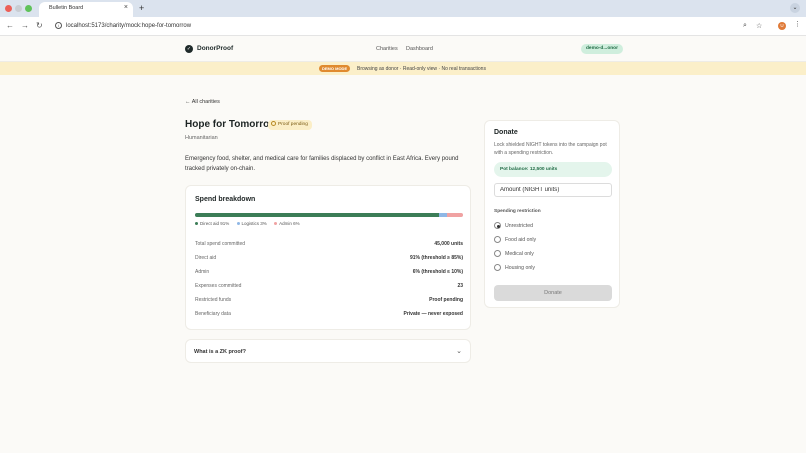 The width and height of the screenshot is (806, 453). Describe the element at coordinates (335, 68) in the screenshot. I see `demo-mode-badge: DEMO MODE` at that location.